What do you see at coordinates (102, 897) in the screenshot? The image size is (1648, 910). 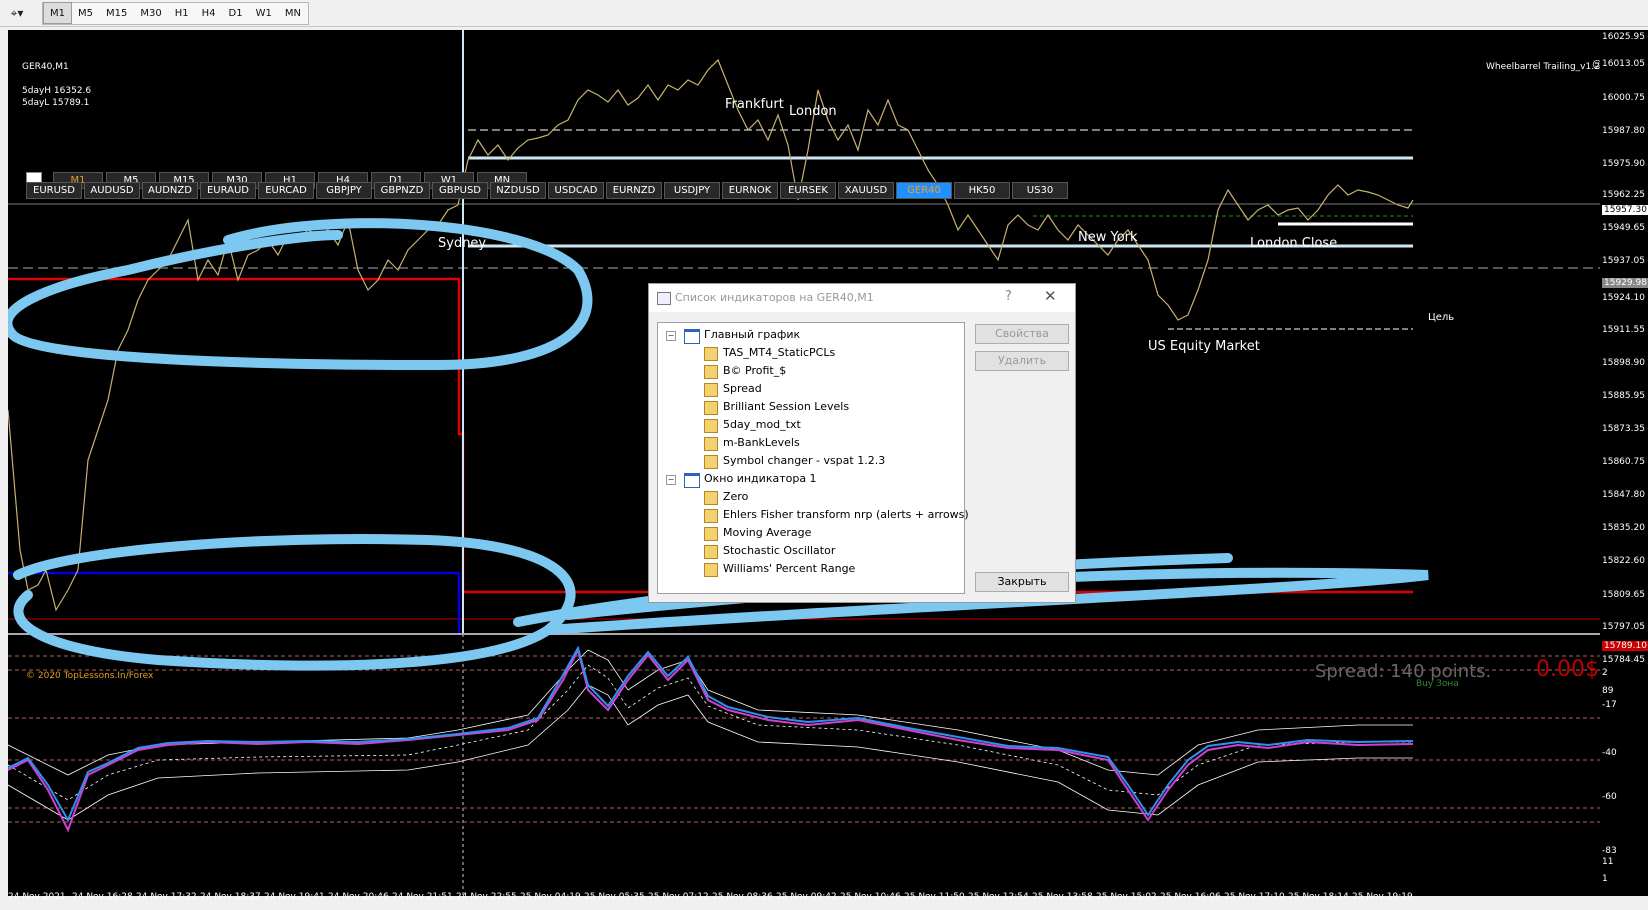 I see `time-label: 24 Nov 16:28` at bounding box center [102, 897].